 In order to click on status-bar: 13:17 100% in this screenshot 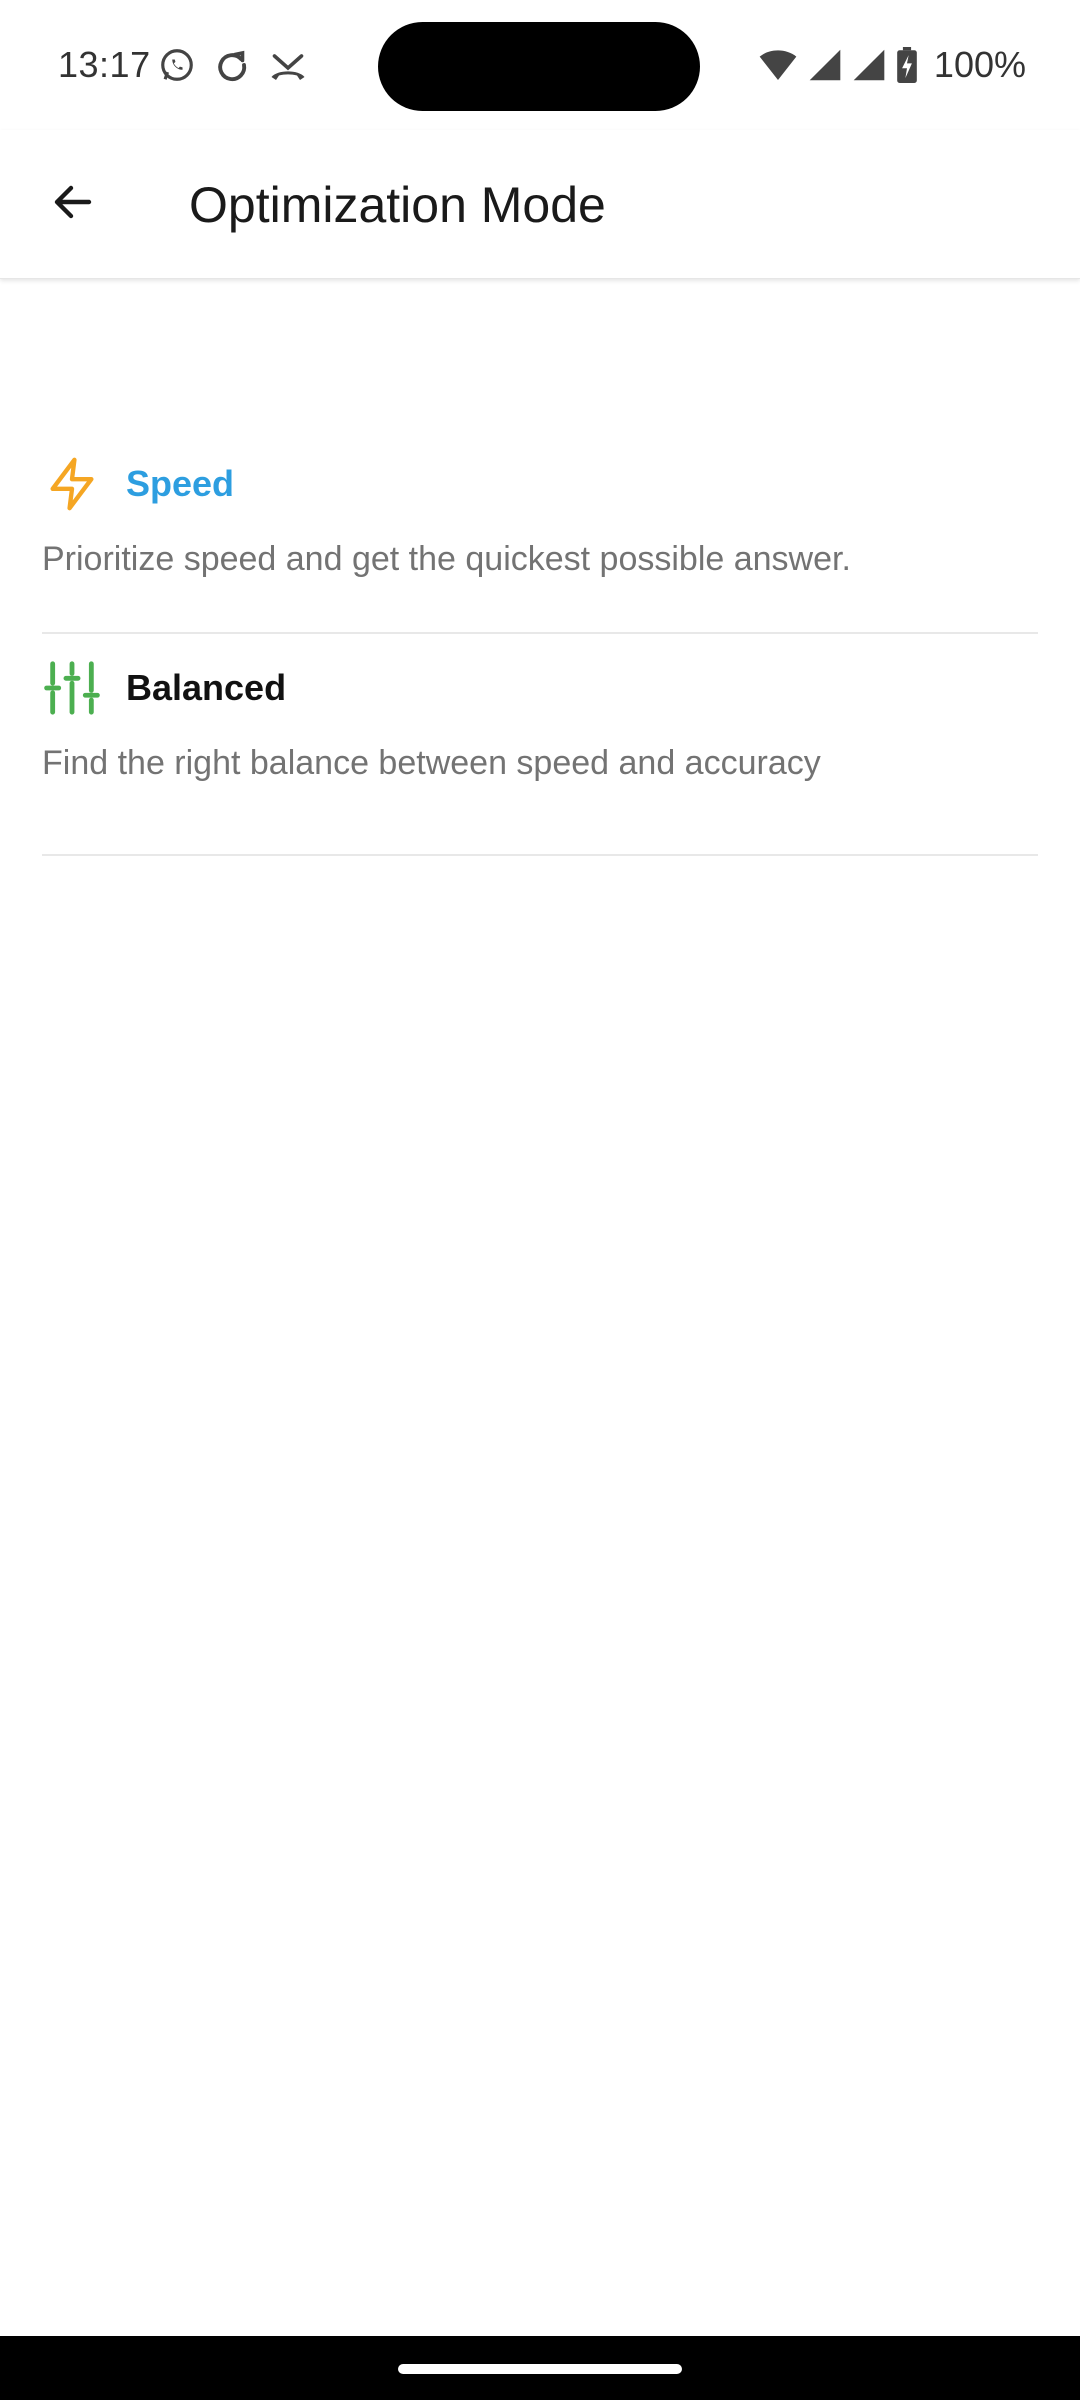, I will do `click(540, 65)`.